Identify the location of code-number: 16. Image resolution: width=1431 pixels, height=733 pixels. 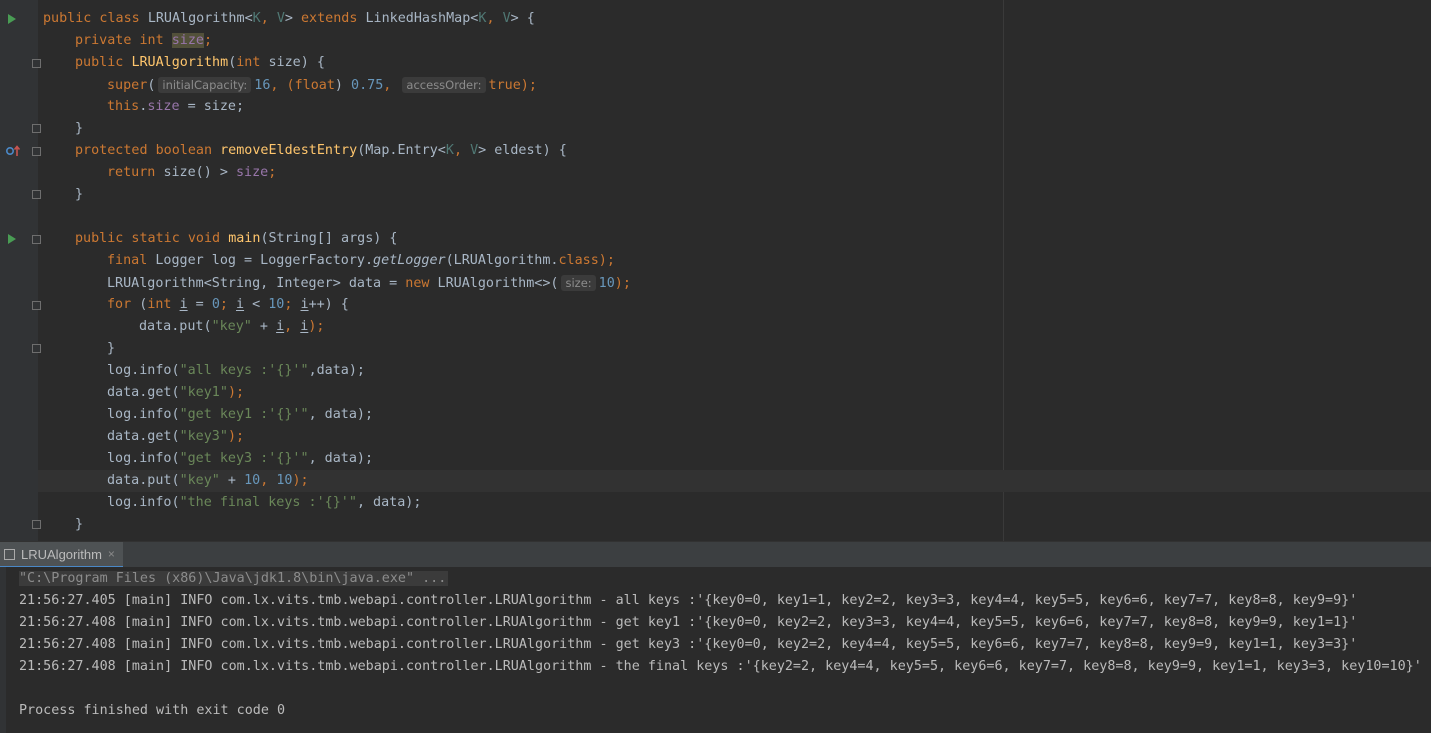
(262, 85).